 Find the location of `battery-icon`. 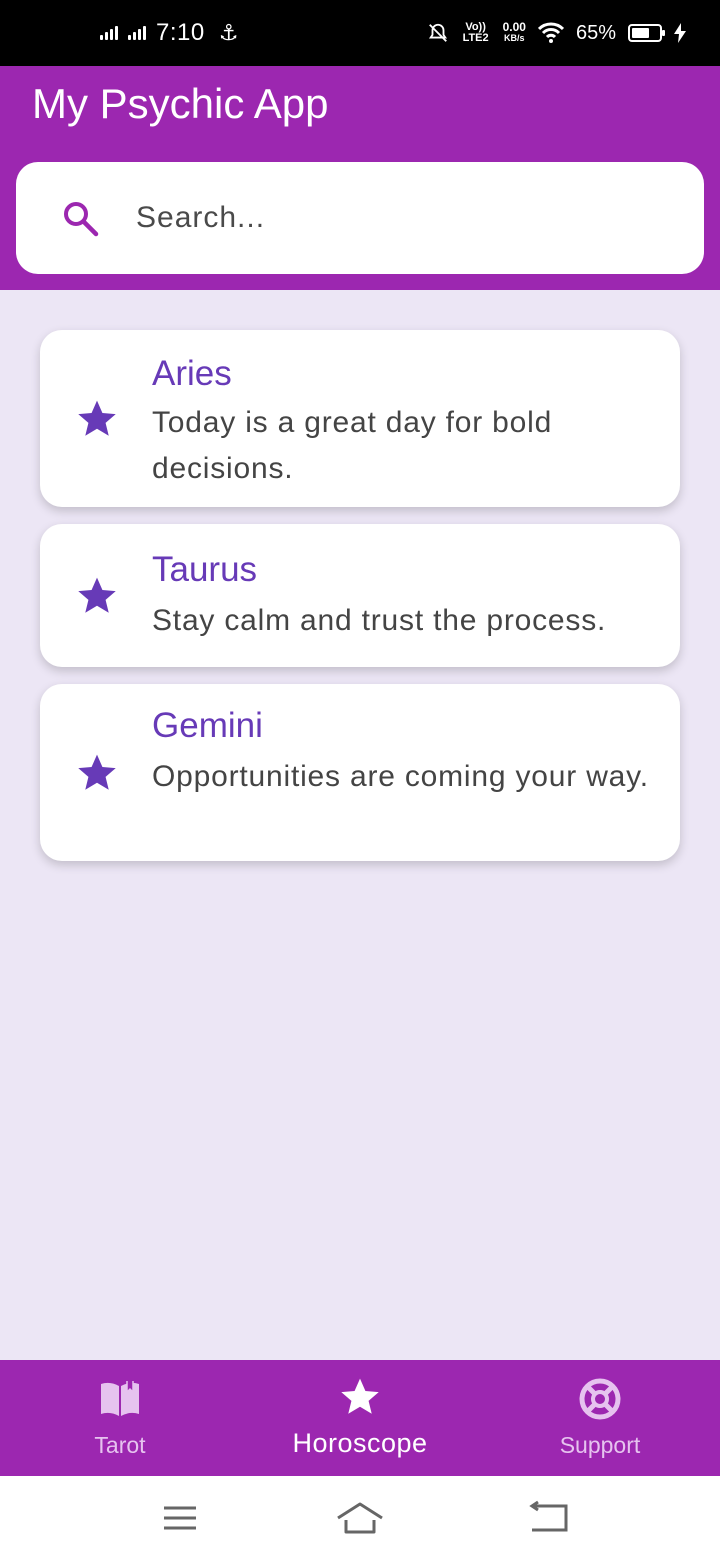

battery-icon is located at coordinates (646, 33).